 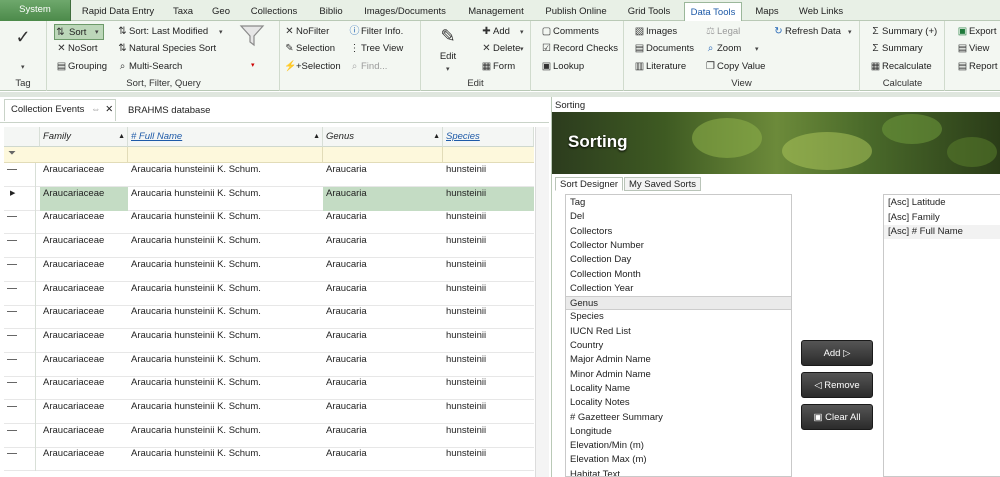 I want to click on refresh-dropdown-icon: ▾, so click(x=850, y=32).